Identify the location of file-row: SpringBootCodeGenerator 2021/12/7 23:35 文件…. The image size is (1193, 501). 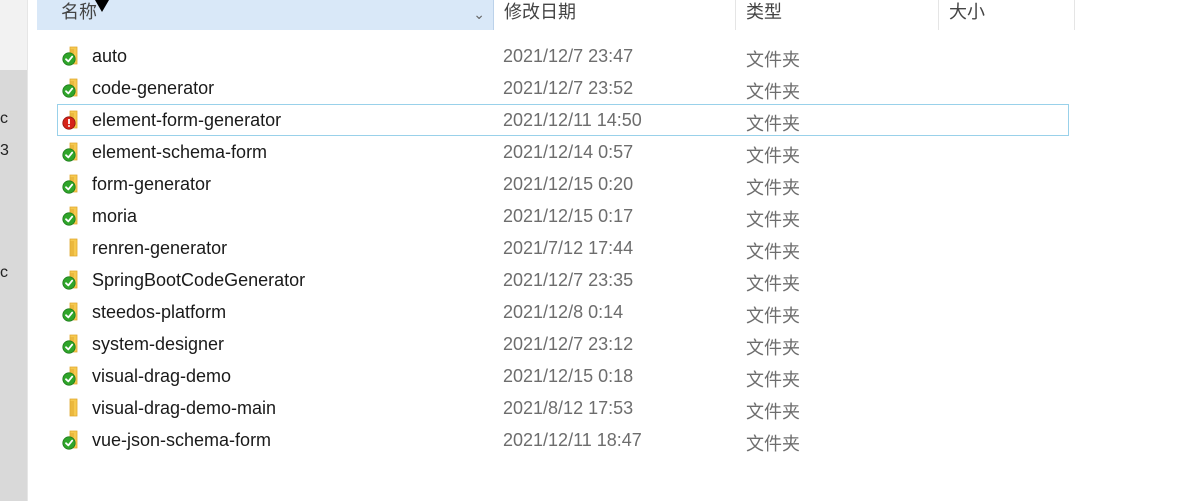
(563, 280).